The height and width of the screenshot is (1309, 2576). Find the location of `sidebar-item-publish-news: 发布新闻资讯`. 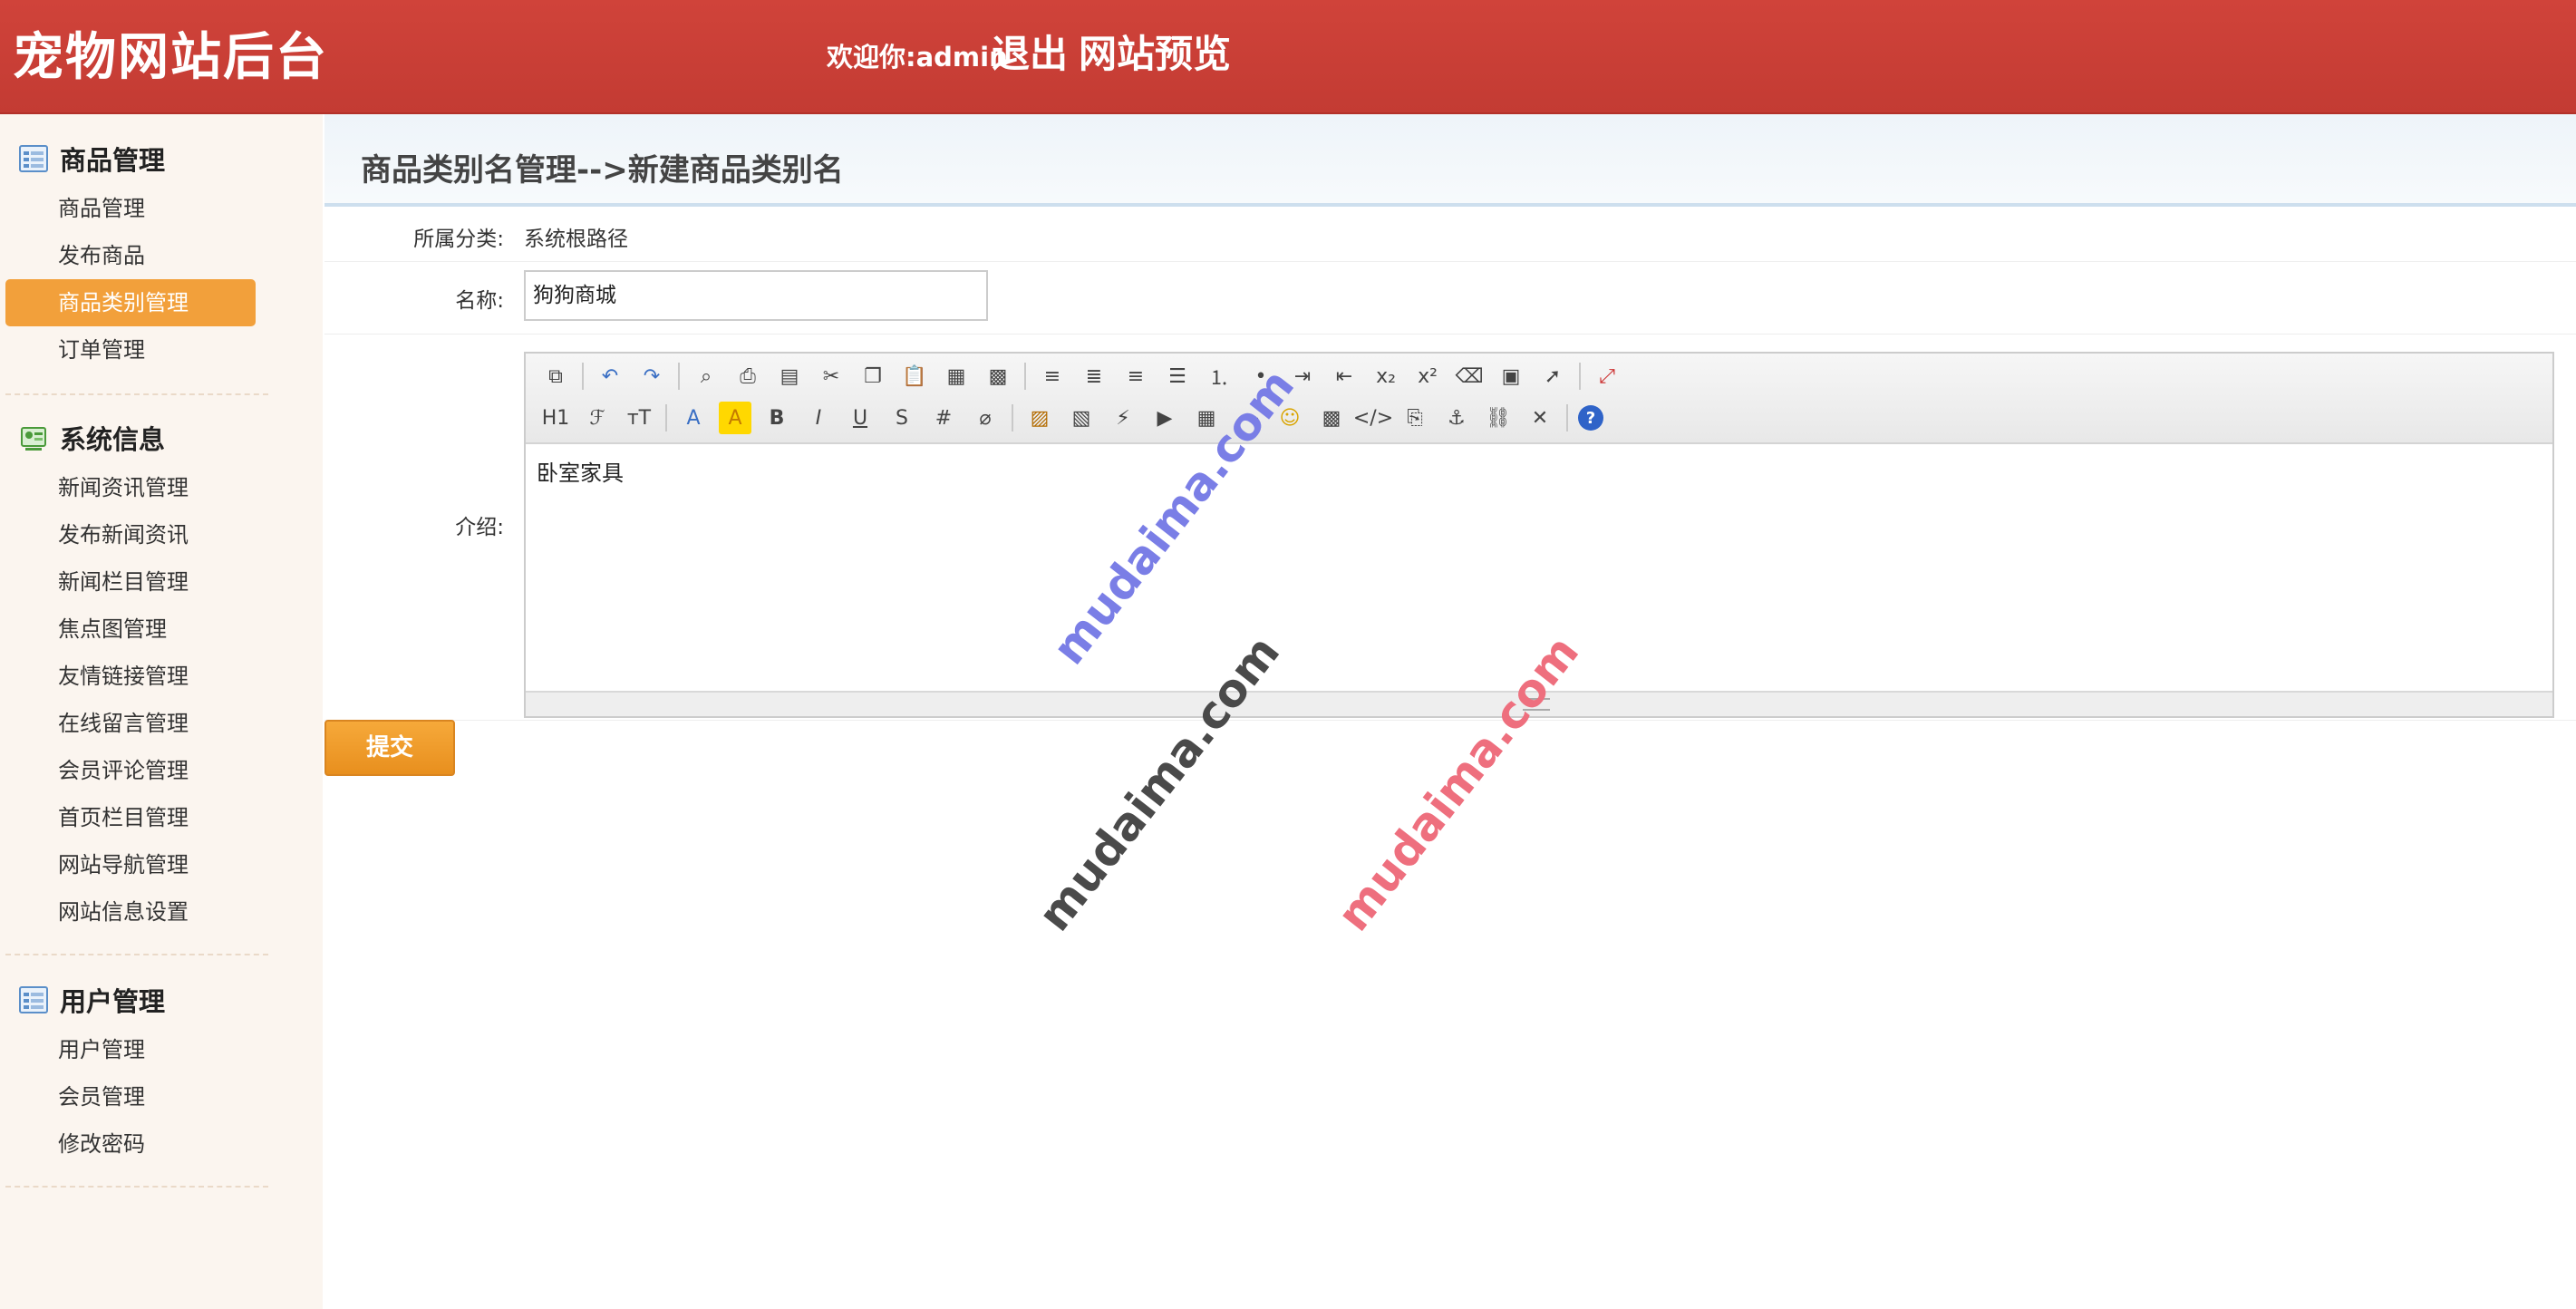

sidebar-item-publish-news: 发布新闻资讯 is located at coordinates (130, 534).